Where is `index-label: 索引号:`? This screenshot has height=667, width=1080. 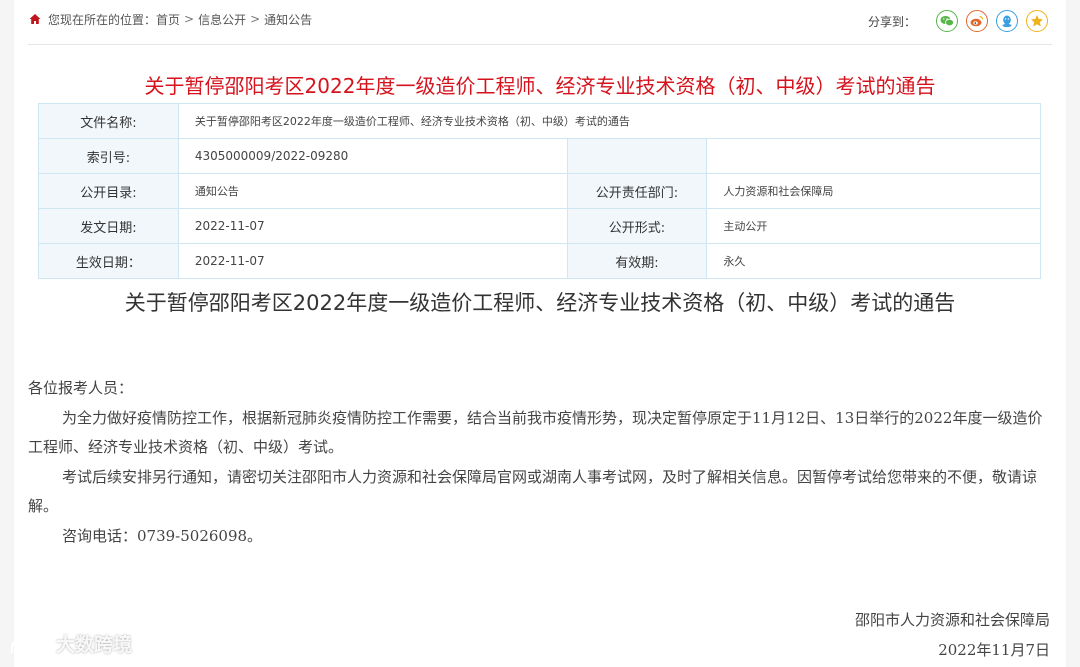
index-label: 索引号: is located at coordinates (108, 156).